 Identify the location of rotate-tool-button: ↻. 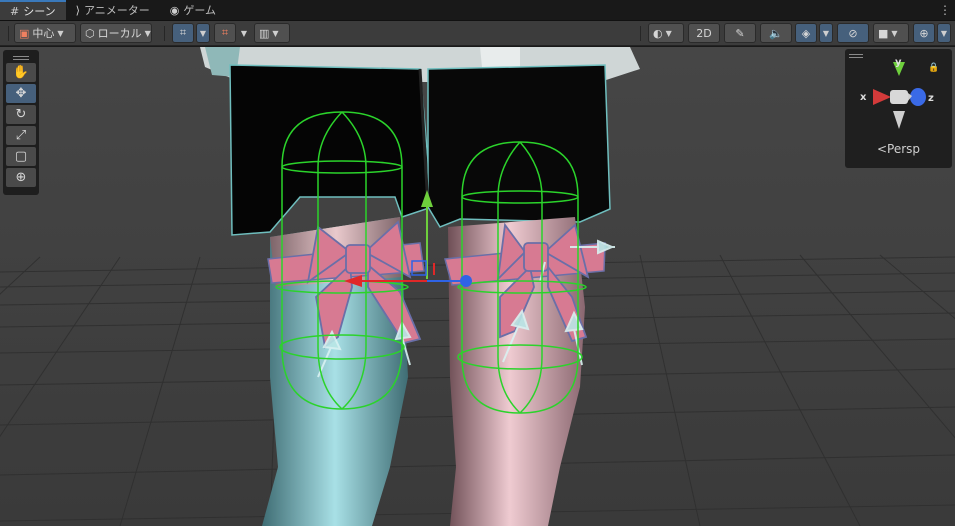
(21, 114).